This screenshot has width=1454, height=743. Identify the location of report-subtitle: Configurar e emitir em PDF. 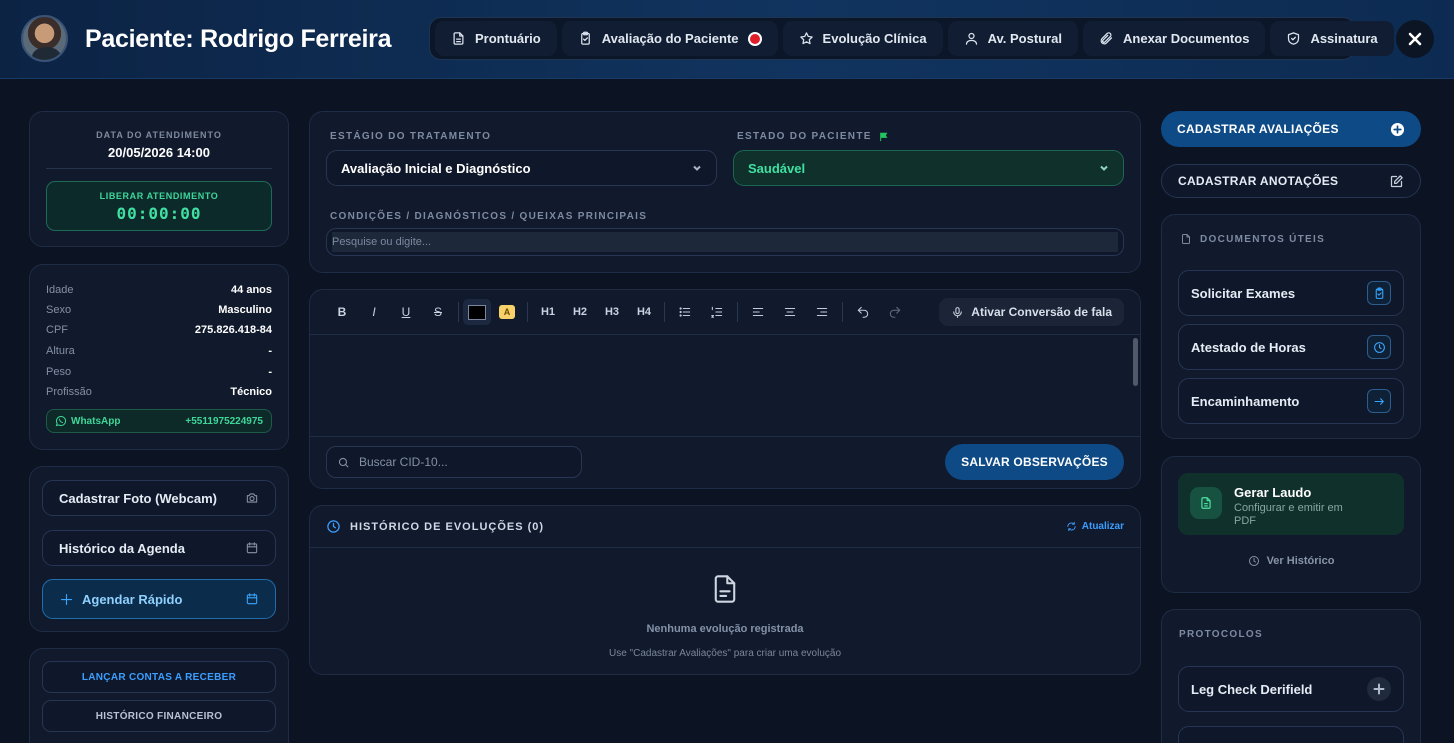
(1288, 514).